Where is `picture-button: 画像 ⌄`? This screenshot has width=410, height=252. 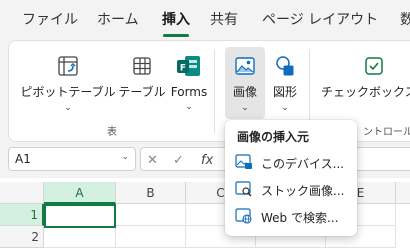 picture-button: 画像 ⌄ is located at coordinates (245, 84).